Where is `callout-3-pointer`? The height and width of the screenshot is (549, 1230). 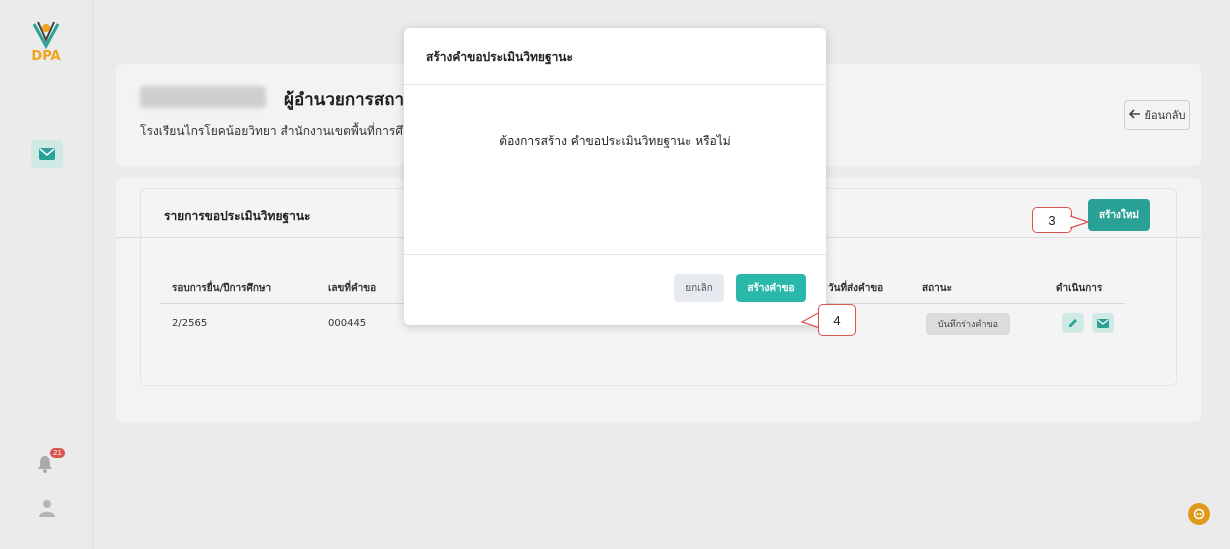
callout-3-pointer is located at coordinates (1079, 222).